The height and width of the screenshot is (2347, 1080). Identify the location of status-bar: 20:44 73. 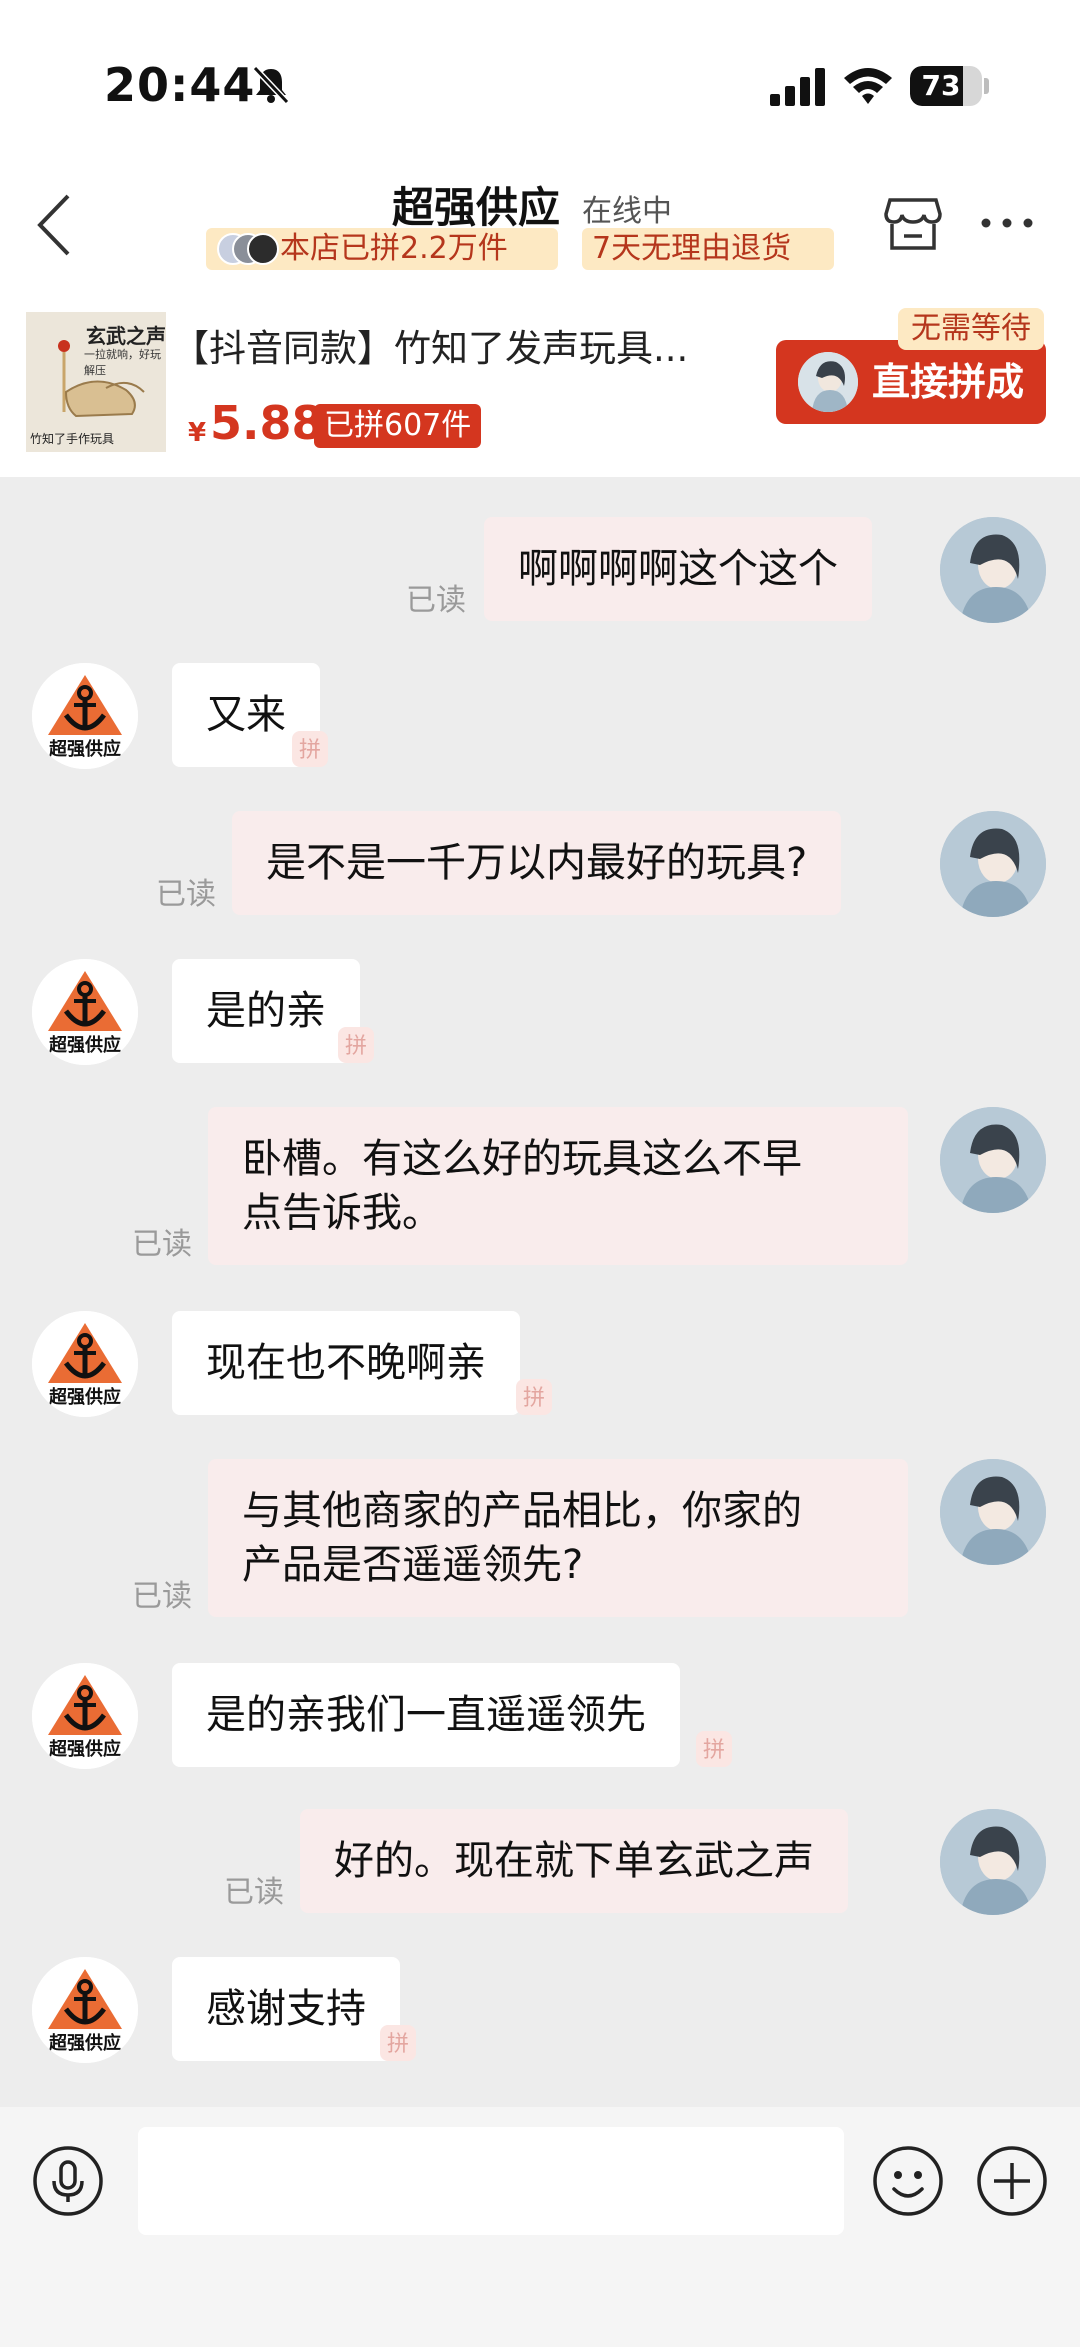
(540, 80).